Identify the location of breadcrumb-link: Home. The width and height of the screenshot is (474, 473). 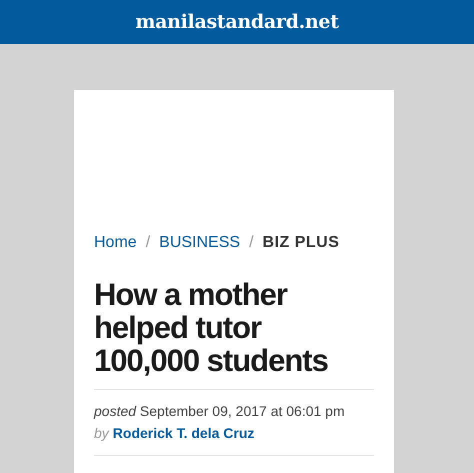
(115, 243).